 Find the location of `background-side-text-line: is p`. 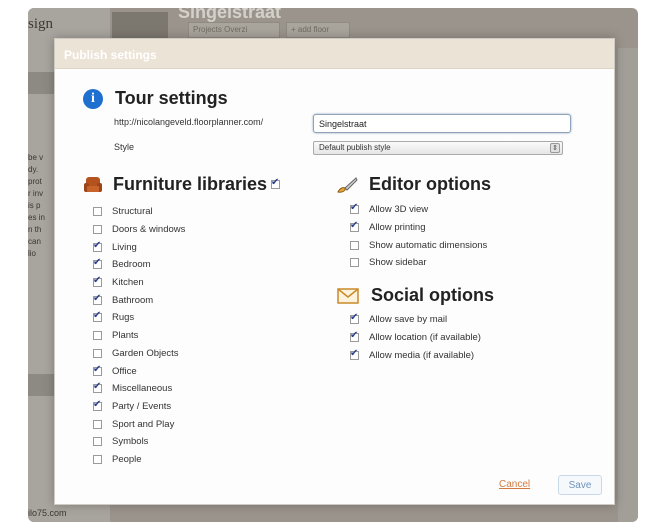

background-side-text-line: is p is located at coordinates (34, 205).